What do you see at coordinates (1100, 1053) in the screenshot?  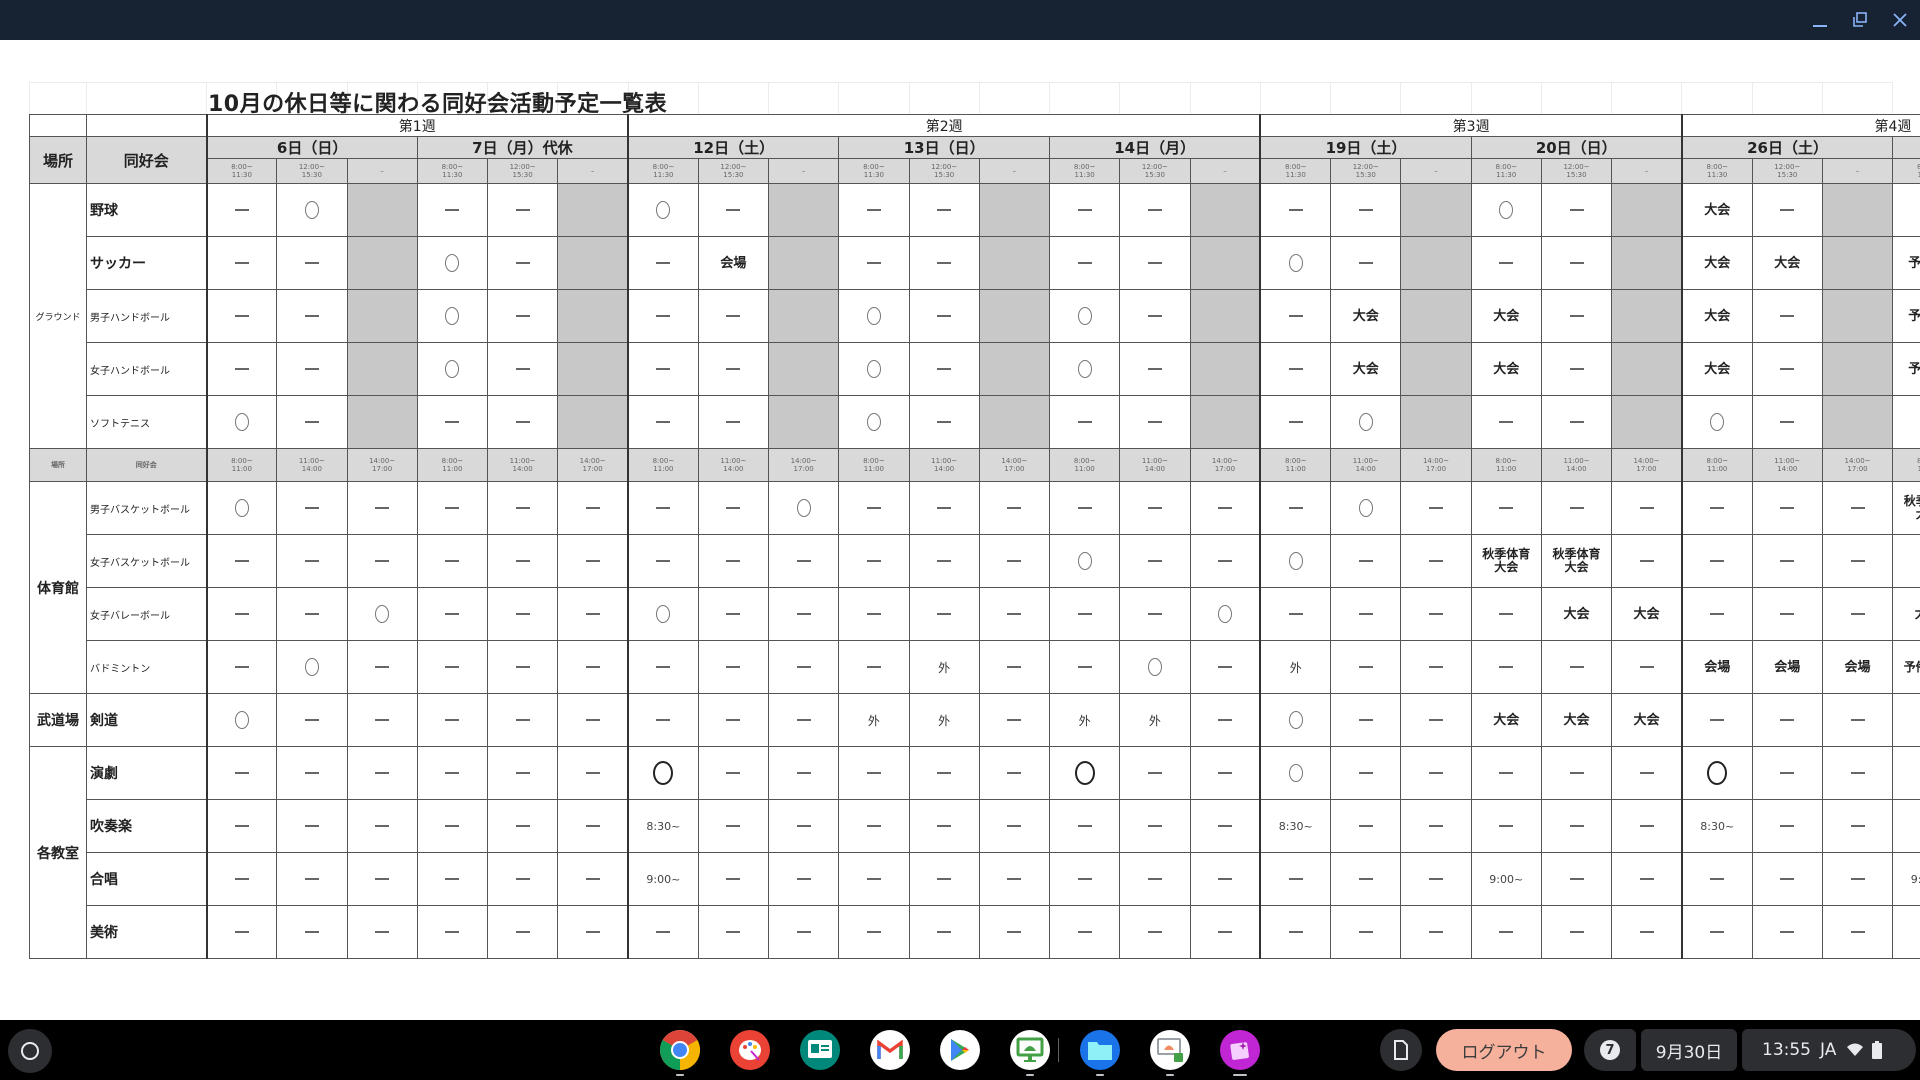 I see `app-files` at bounding box center [1100, 1053].